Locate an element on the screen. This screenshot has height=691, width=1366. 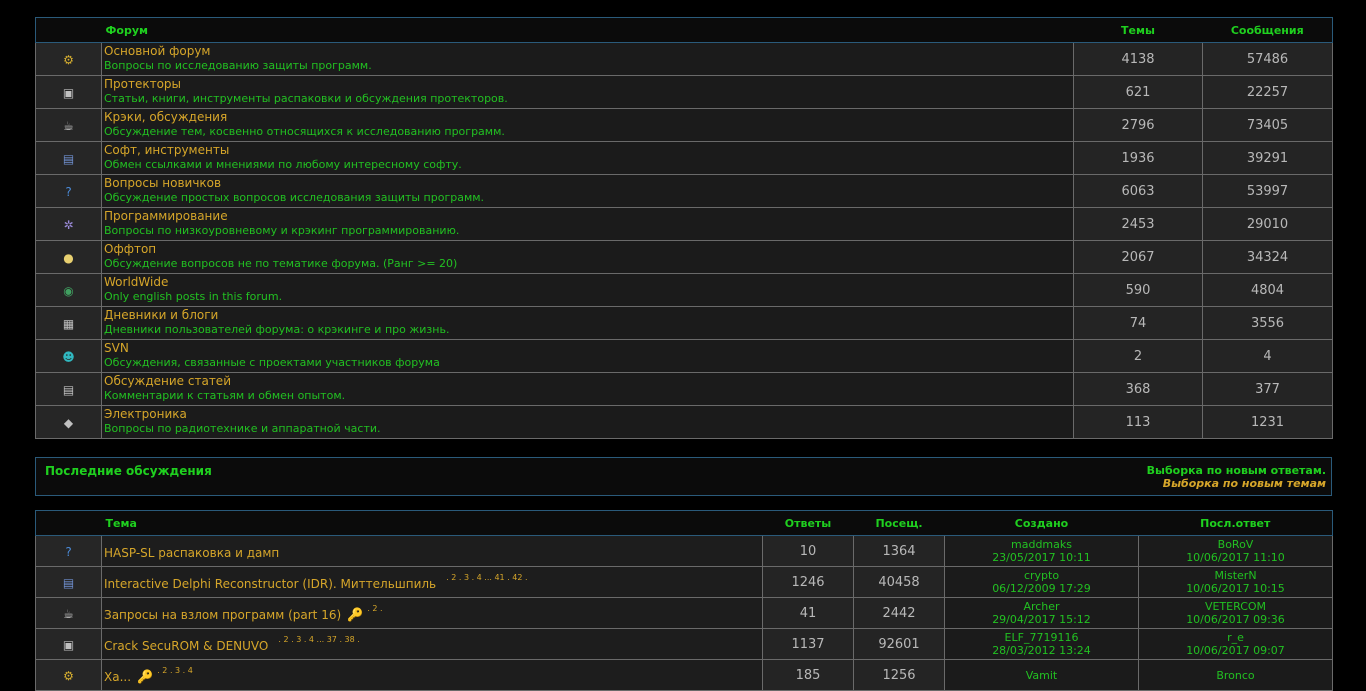
topic-pages-links: . 2 . is located at coordinates (374, 608).